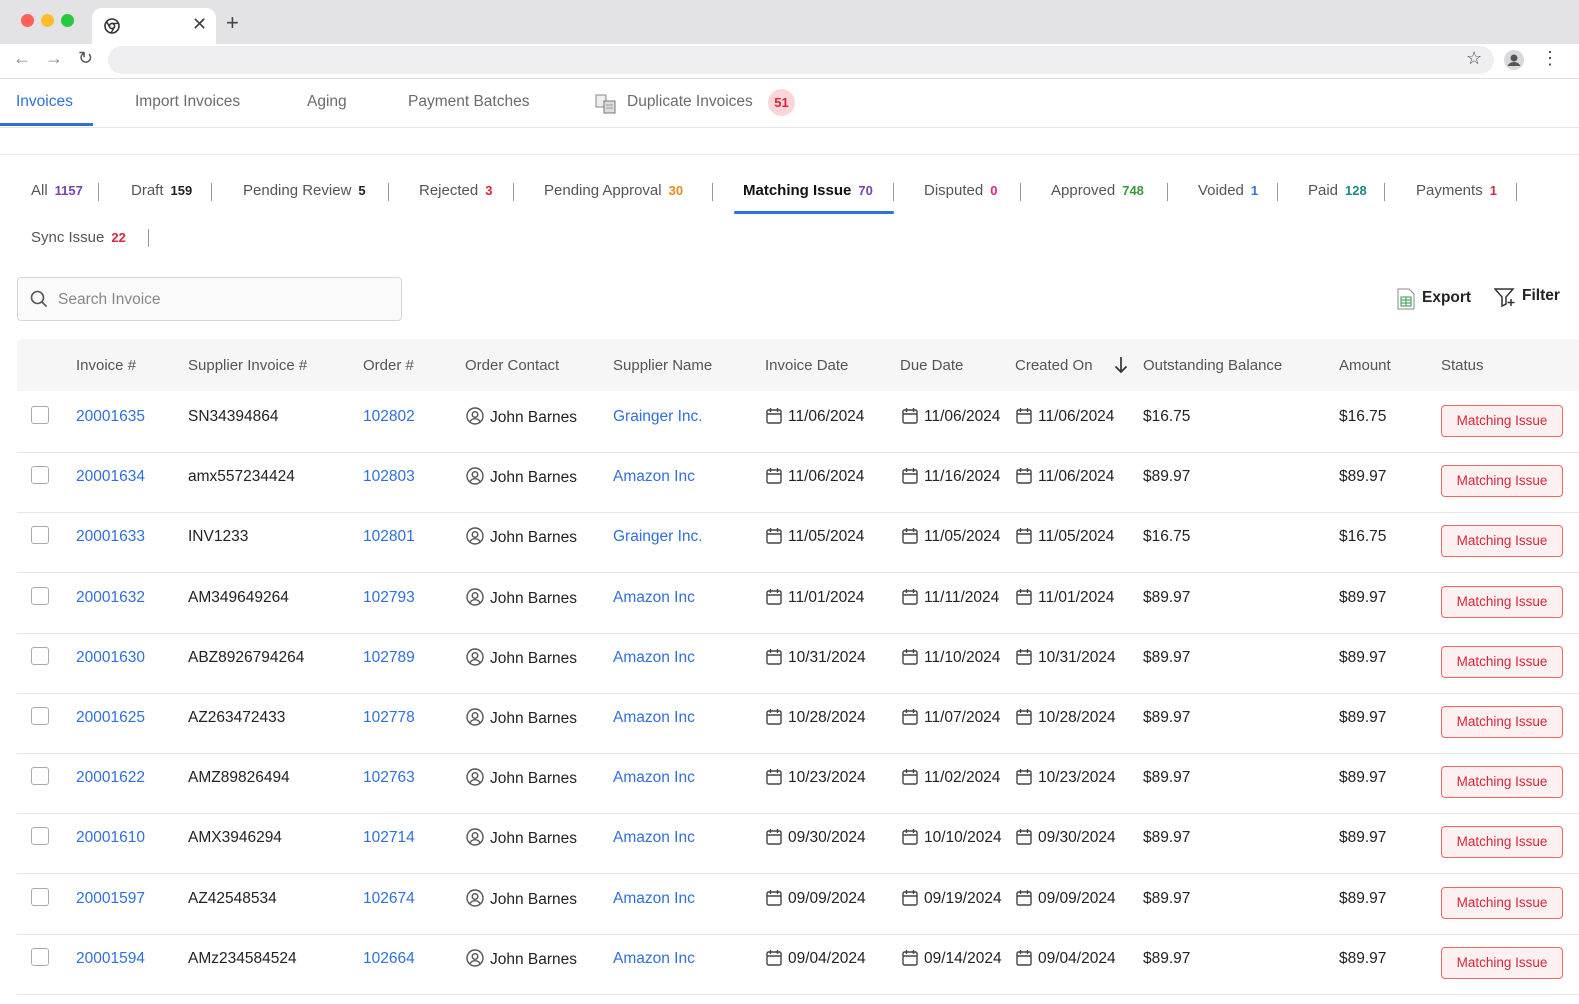 This screenshot has height=1004, width=1579. What do you see at coordinates (106, 365) in the screenshot?
I see `col-invoice: Invoice #` at bounding box center [106, 365].